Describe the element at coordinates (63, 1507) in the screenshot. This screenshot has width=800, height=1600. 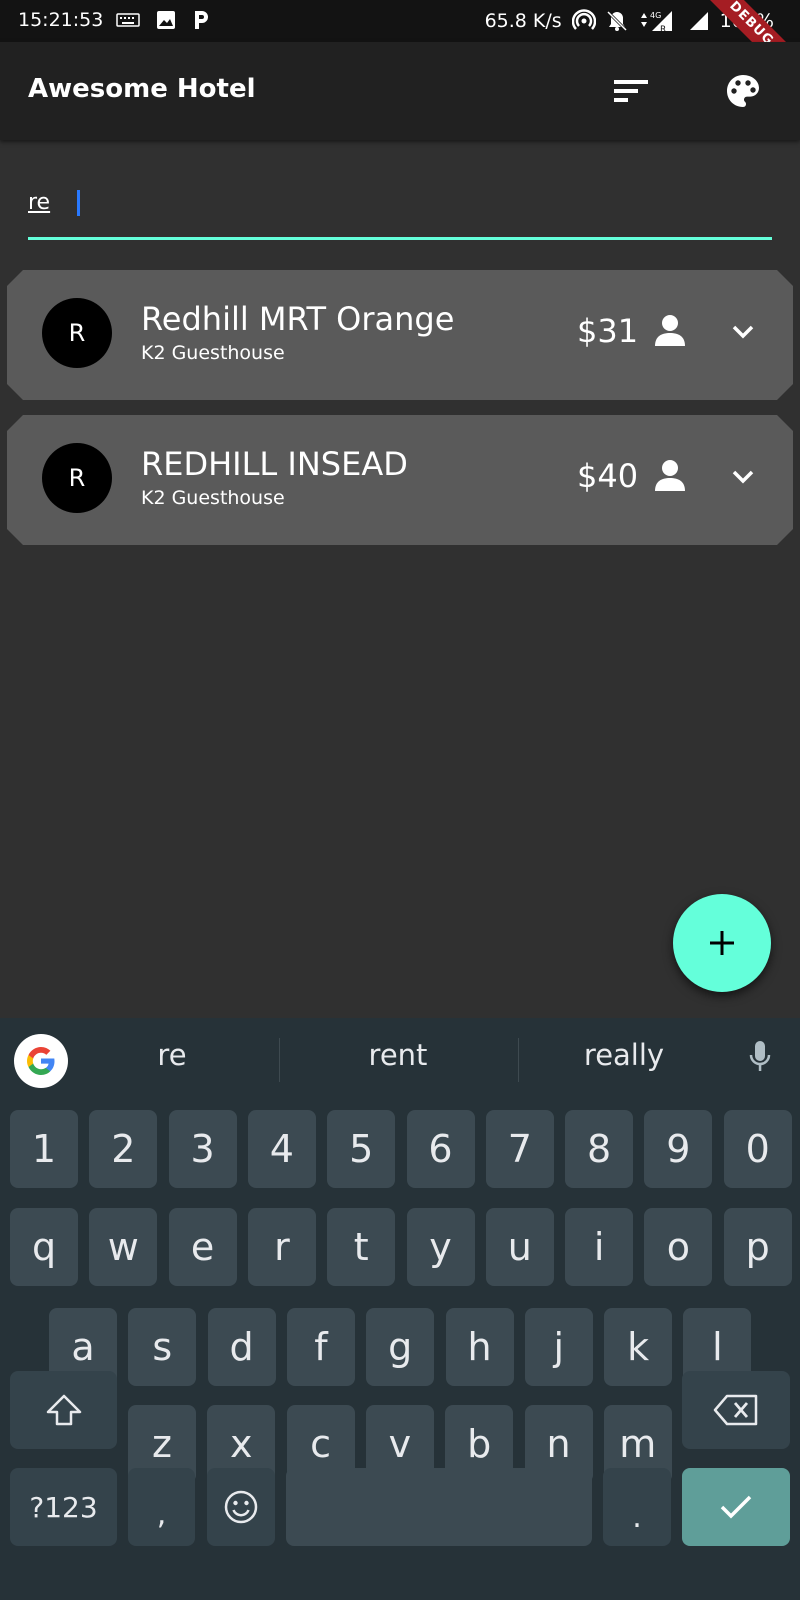
I see `symbols-key: ?123` at that location.